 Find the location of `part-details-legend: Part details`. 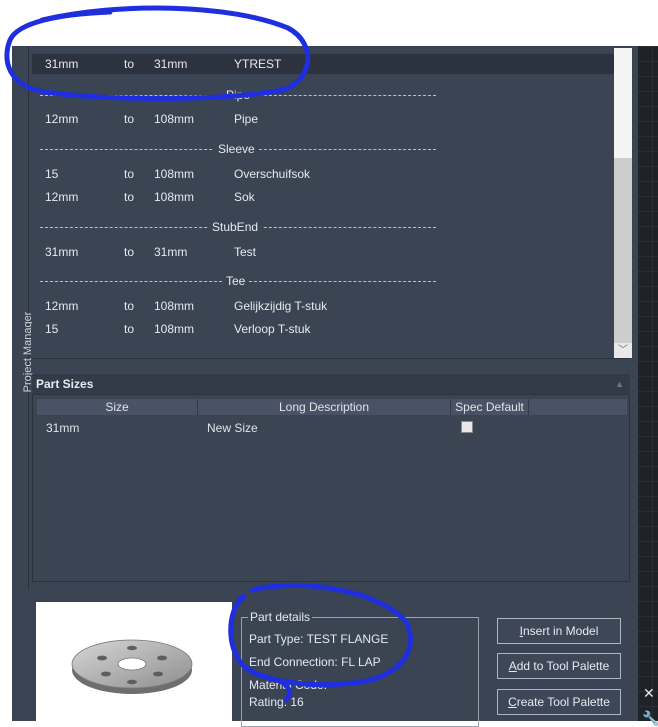

part-details-legend: Part details is located at coordinates (280, 617).